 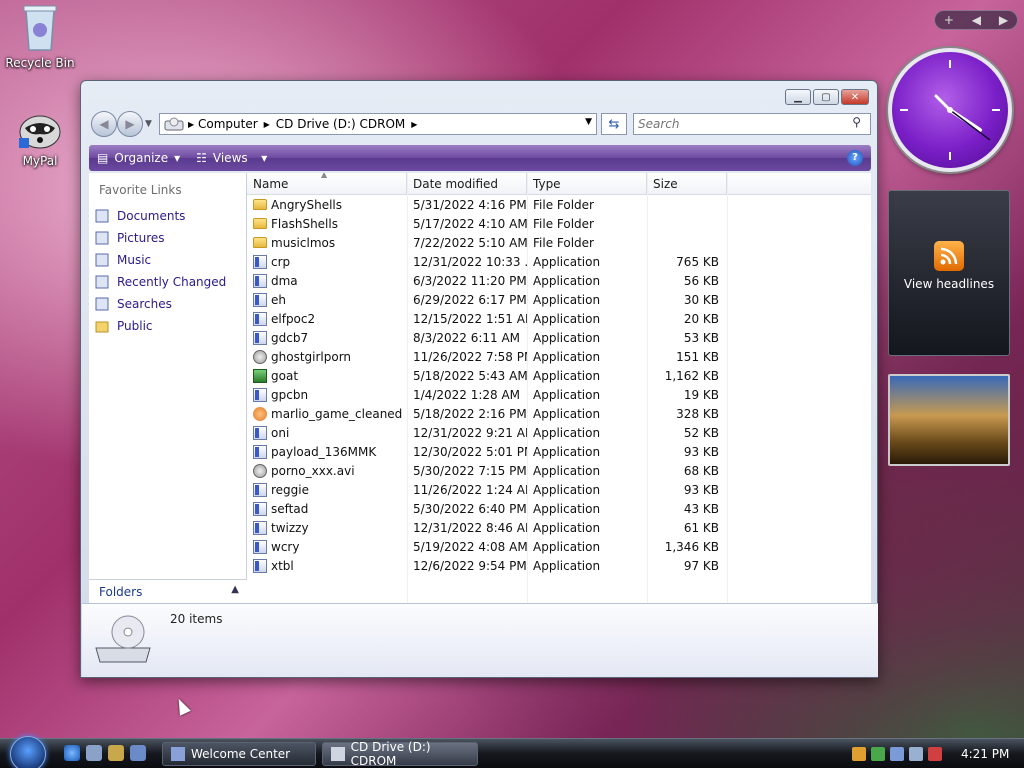 I want to click on sidebar-controls: + ◀ ▶, so click(x=976, y=20).